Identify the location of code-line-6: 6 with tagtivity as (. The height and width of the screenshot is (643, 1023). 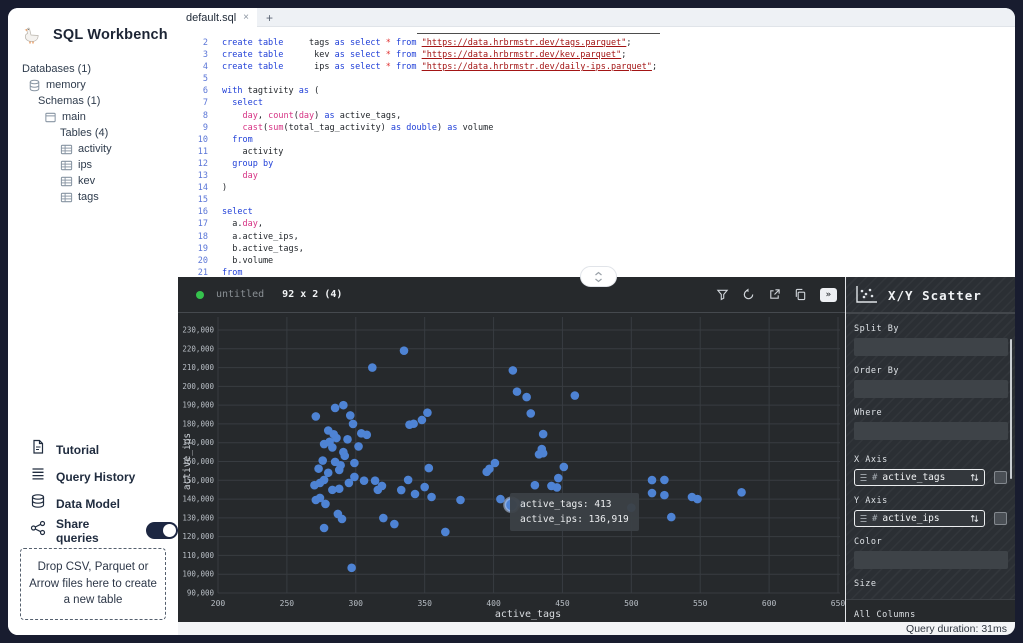
(261, 91).